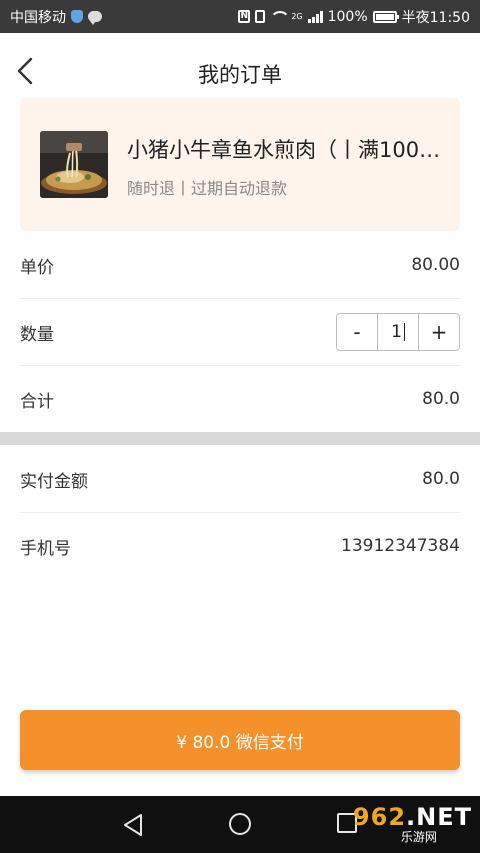  I want to click on vibrate-icon, so click(260, 16).